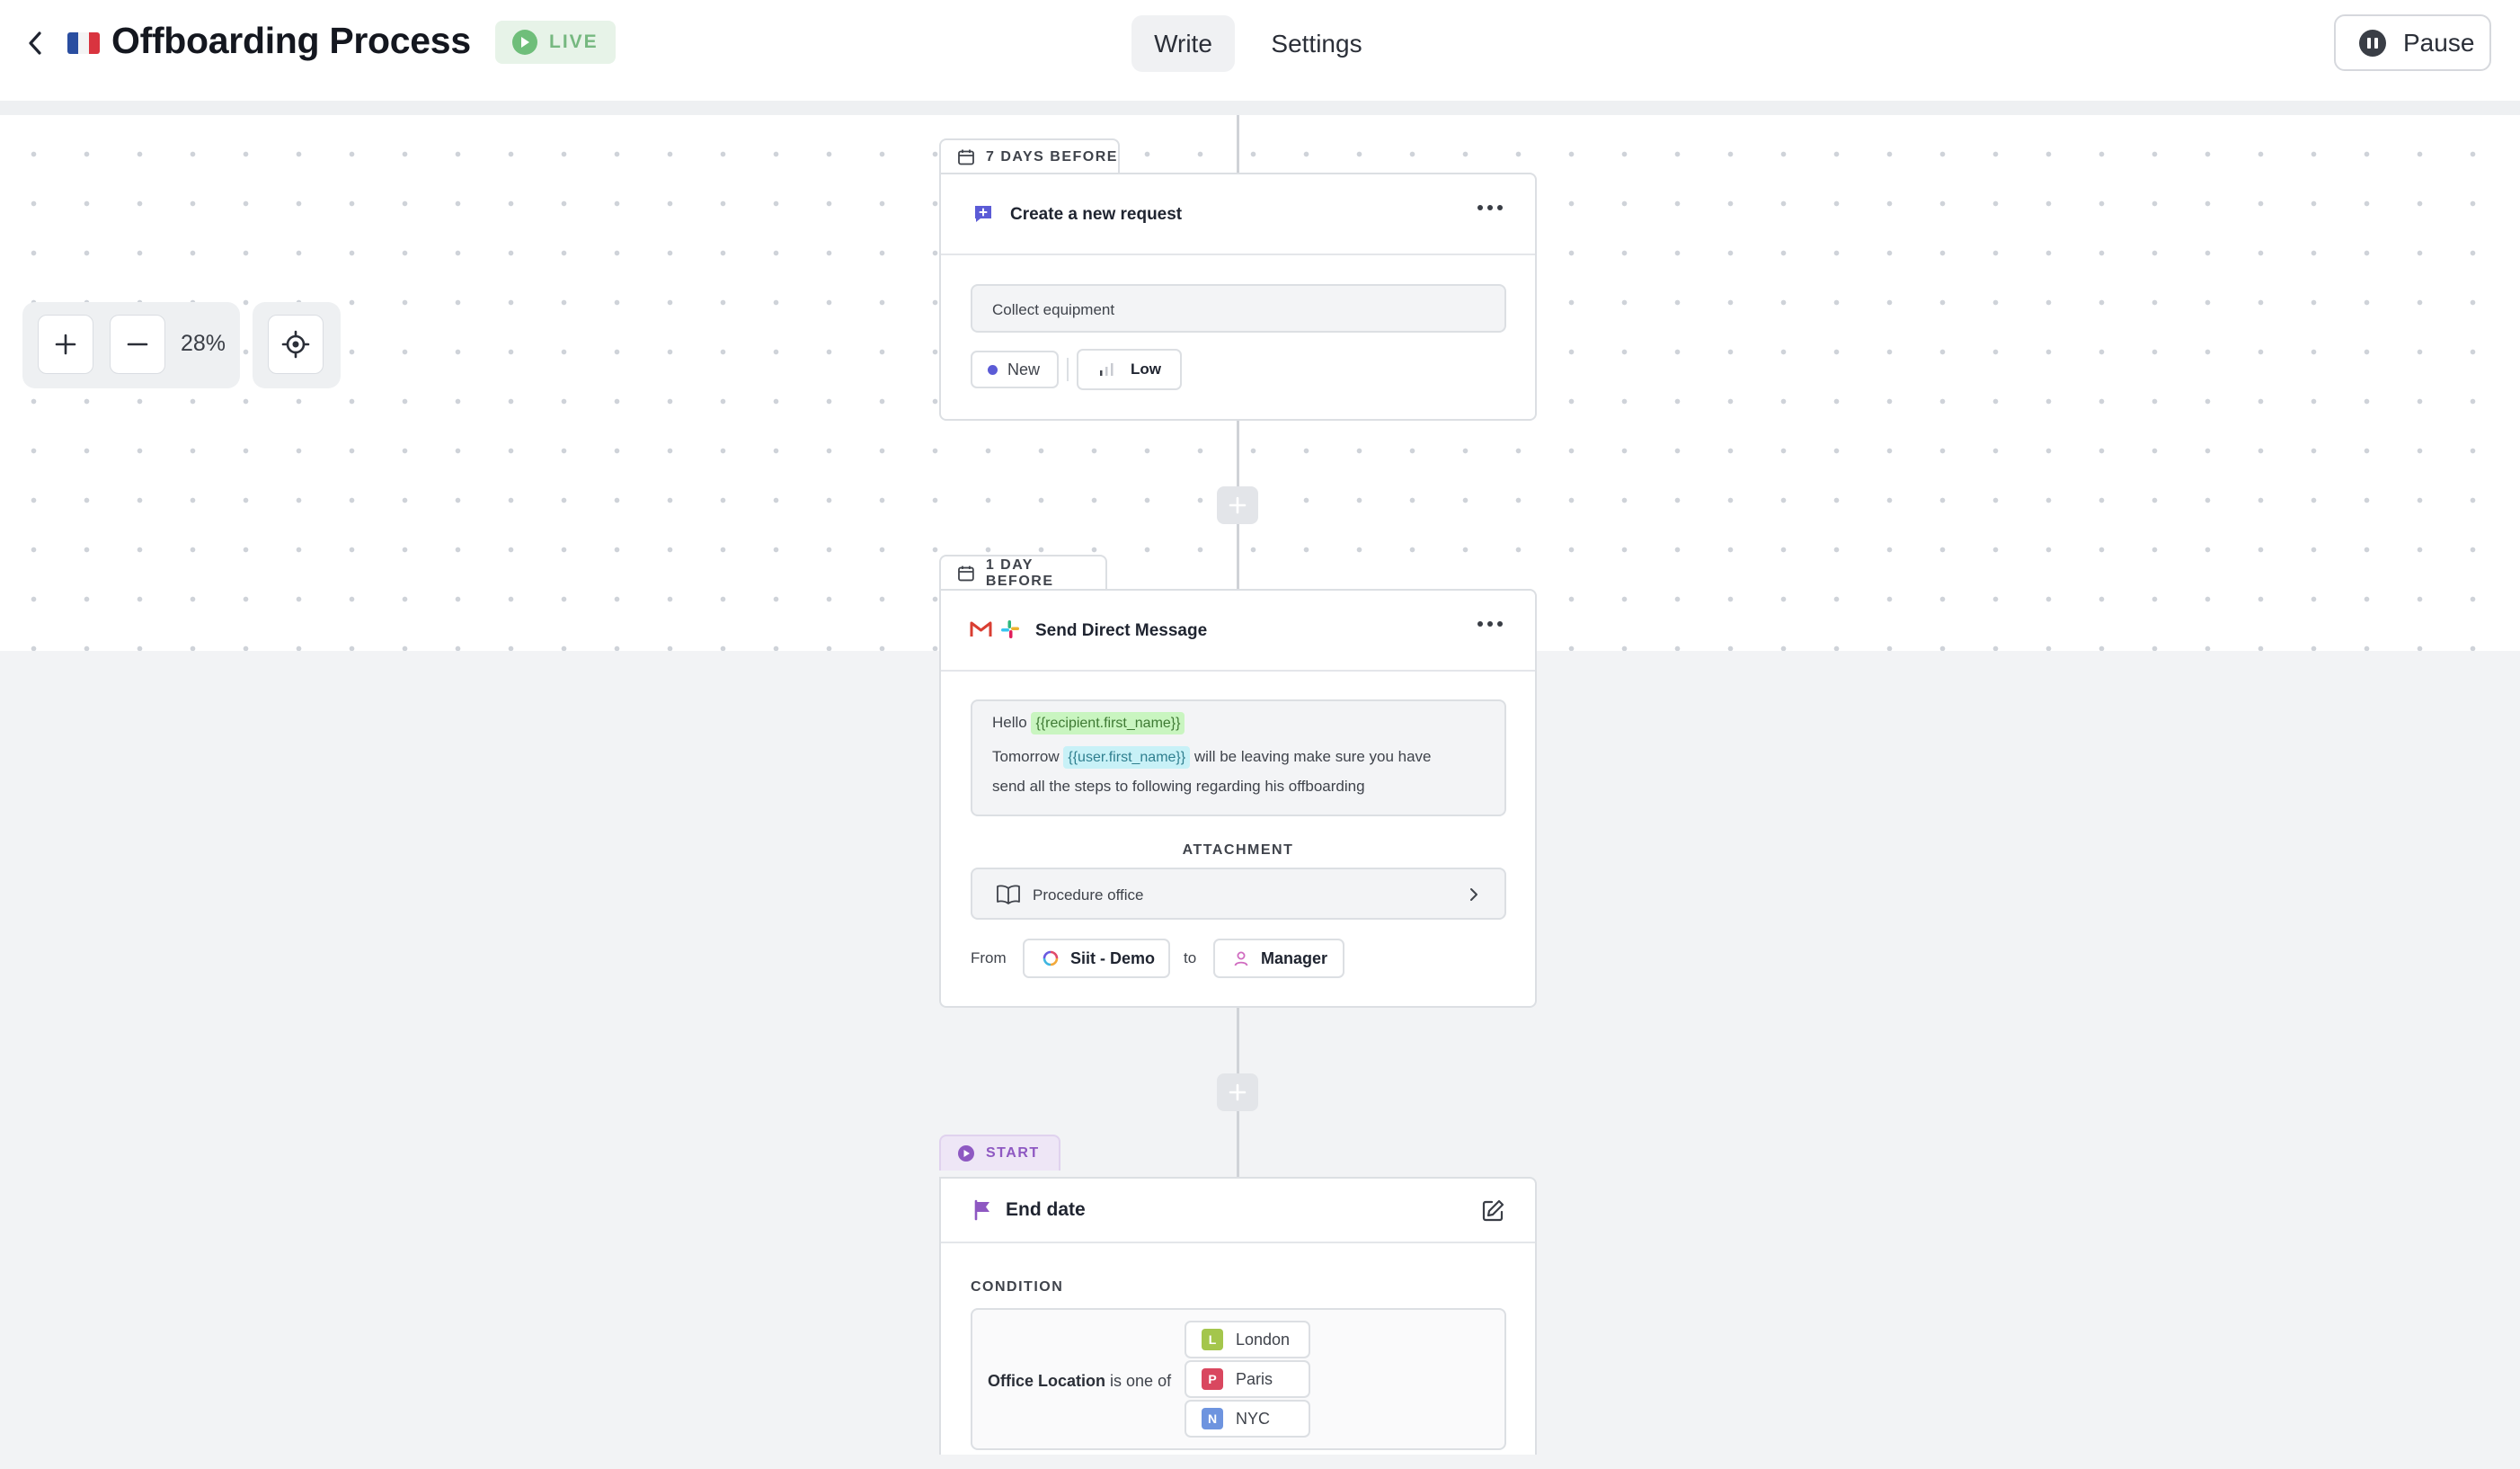 This screenshot has height=1469, width=2520. Describe the element at coordinates (1047, 1381) in the screenshot. I see `condition-field: Office Location` at that location.